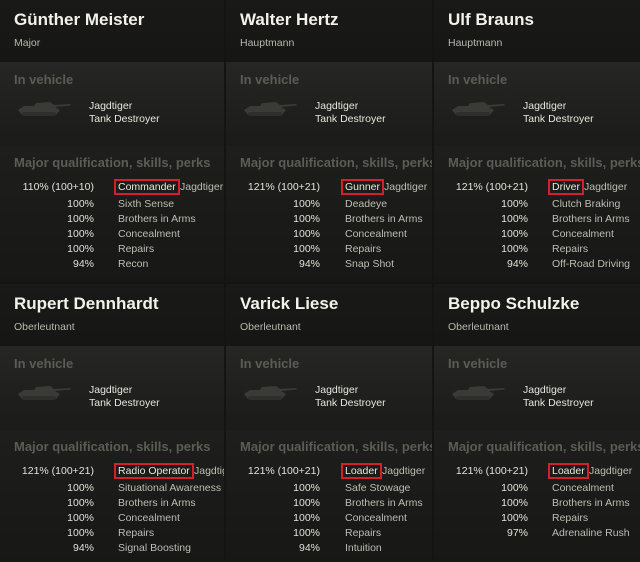  I want to click on skill-name: Snap Shot, so click(370, 264).